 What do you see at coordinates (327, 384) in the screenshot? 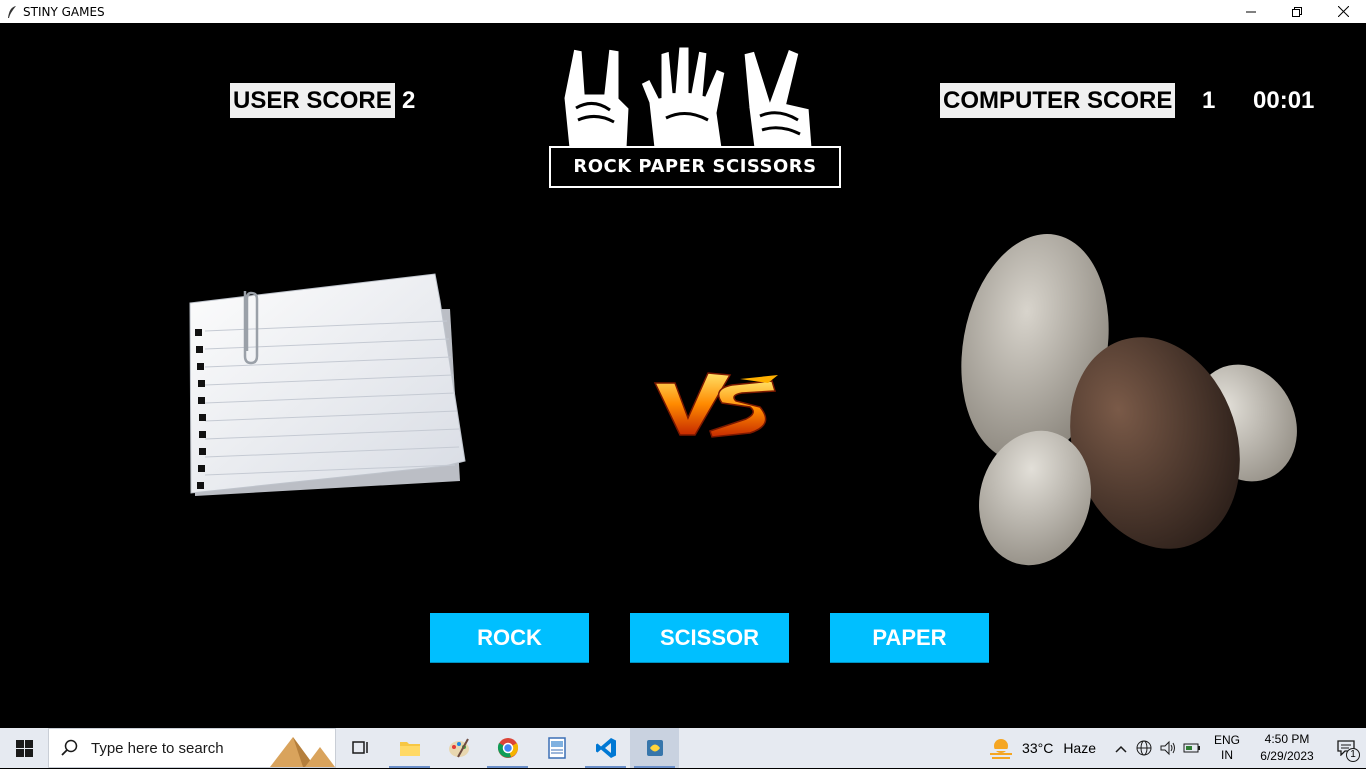
I see `paper-icon` at bounding box center [327, 384].